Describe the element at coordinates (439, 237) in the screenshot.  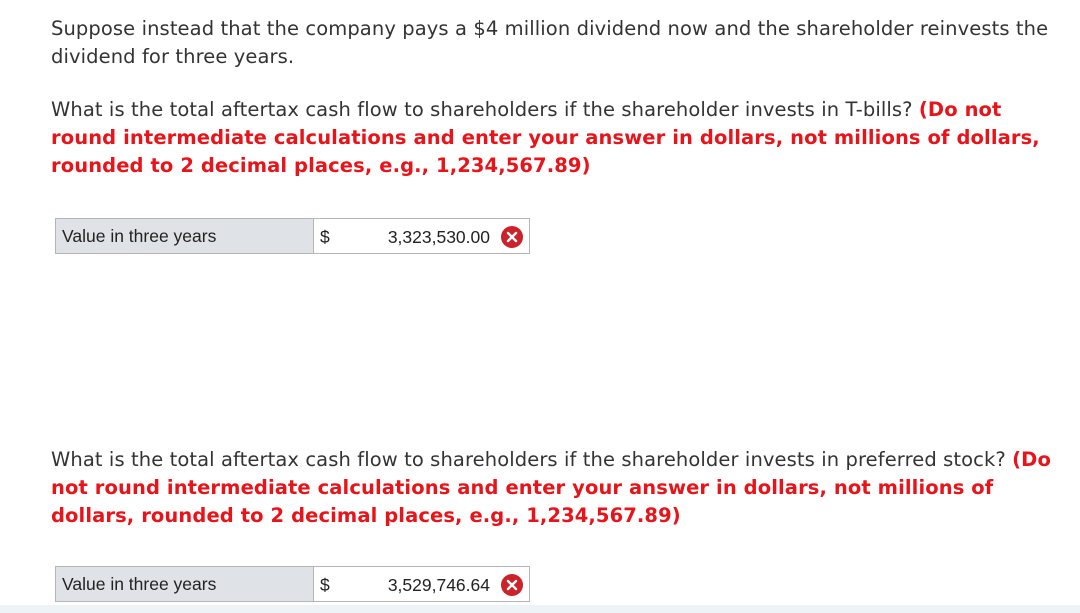
I see `answer-value: 3,323,530.00` at that location.